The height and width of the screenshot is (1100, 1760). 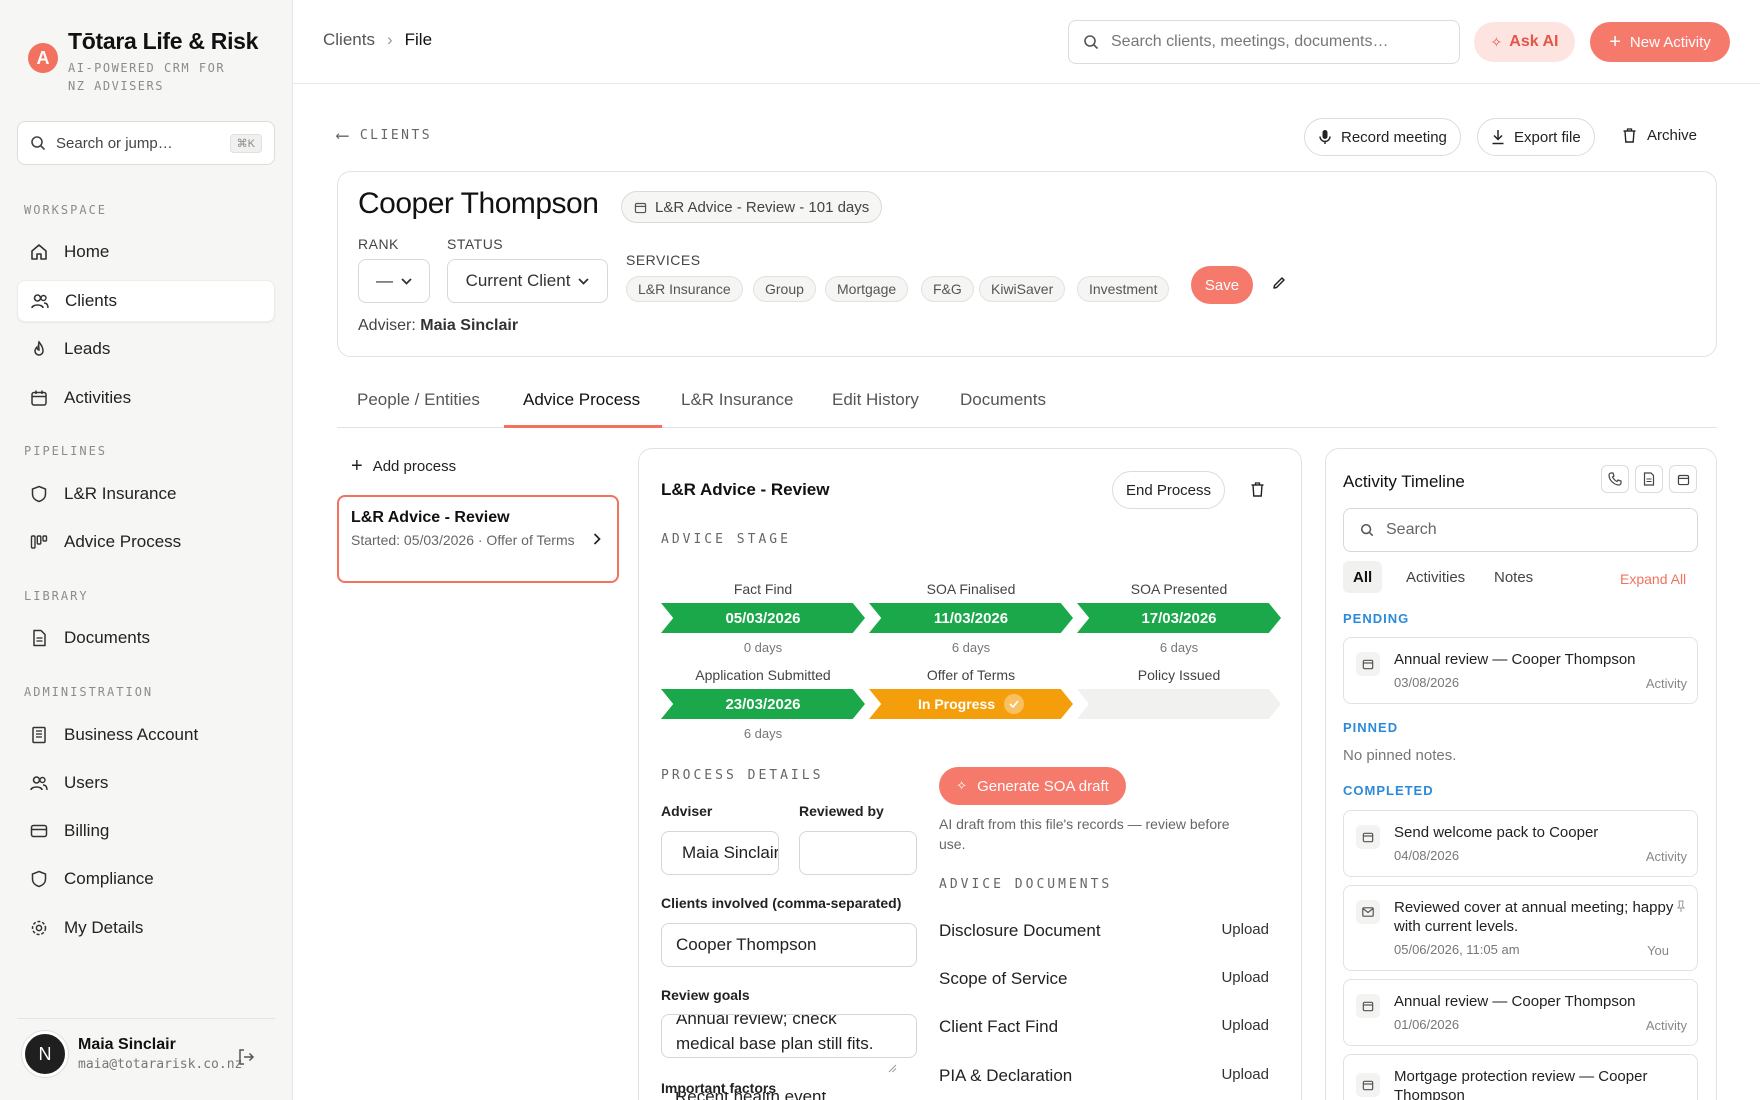 What do you see at coordinates (892, 1068) in the screenshot?
I see `resize-handle-icon` at bounding box center [892, 1068].